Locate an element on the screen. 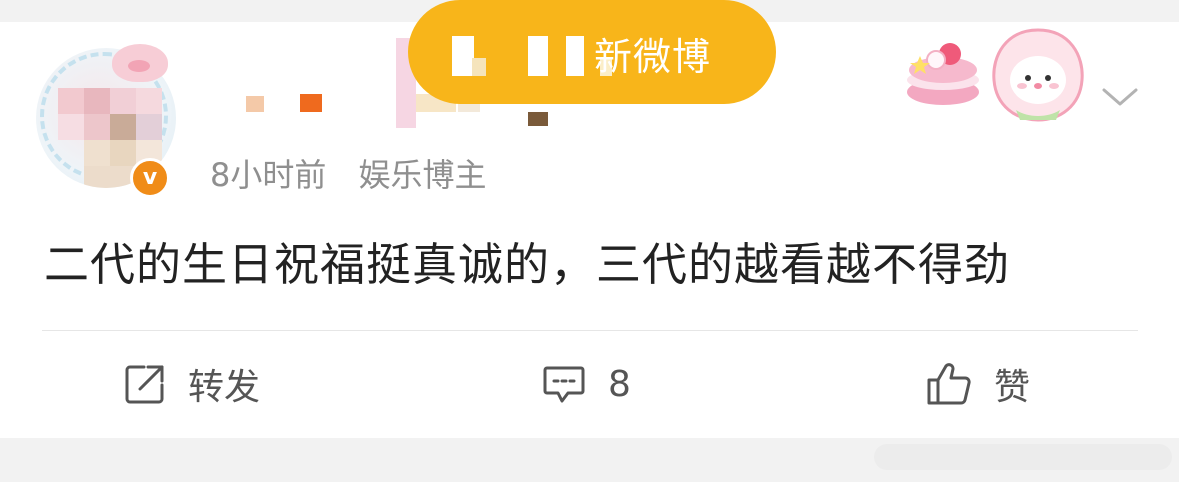 The image size is (1179, 482). like-label: 赞 is located at coordinates (1012, 387).